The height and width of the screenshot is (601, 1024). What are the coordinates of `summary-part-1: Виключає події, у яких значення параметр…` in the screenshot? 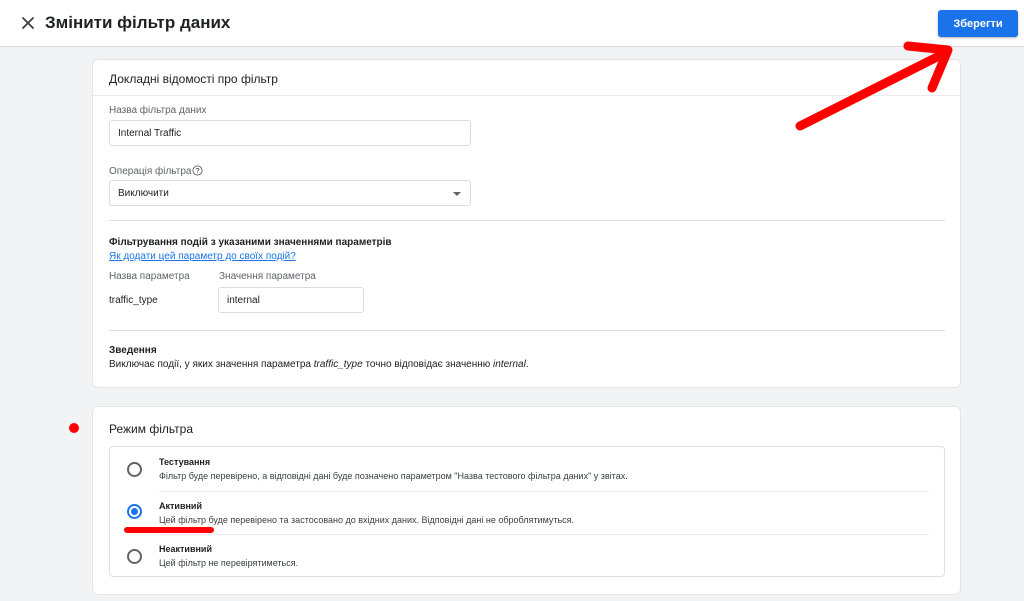 It's located at (211, 364).